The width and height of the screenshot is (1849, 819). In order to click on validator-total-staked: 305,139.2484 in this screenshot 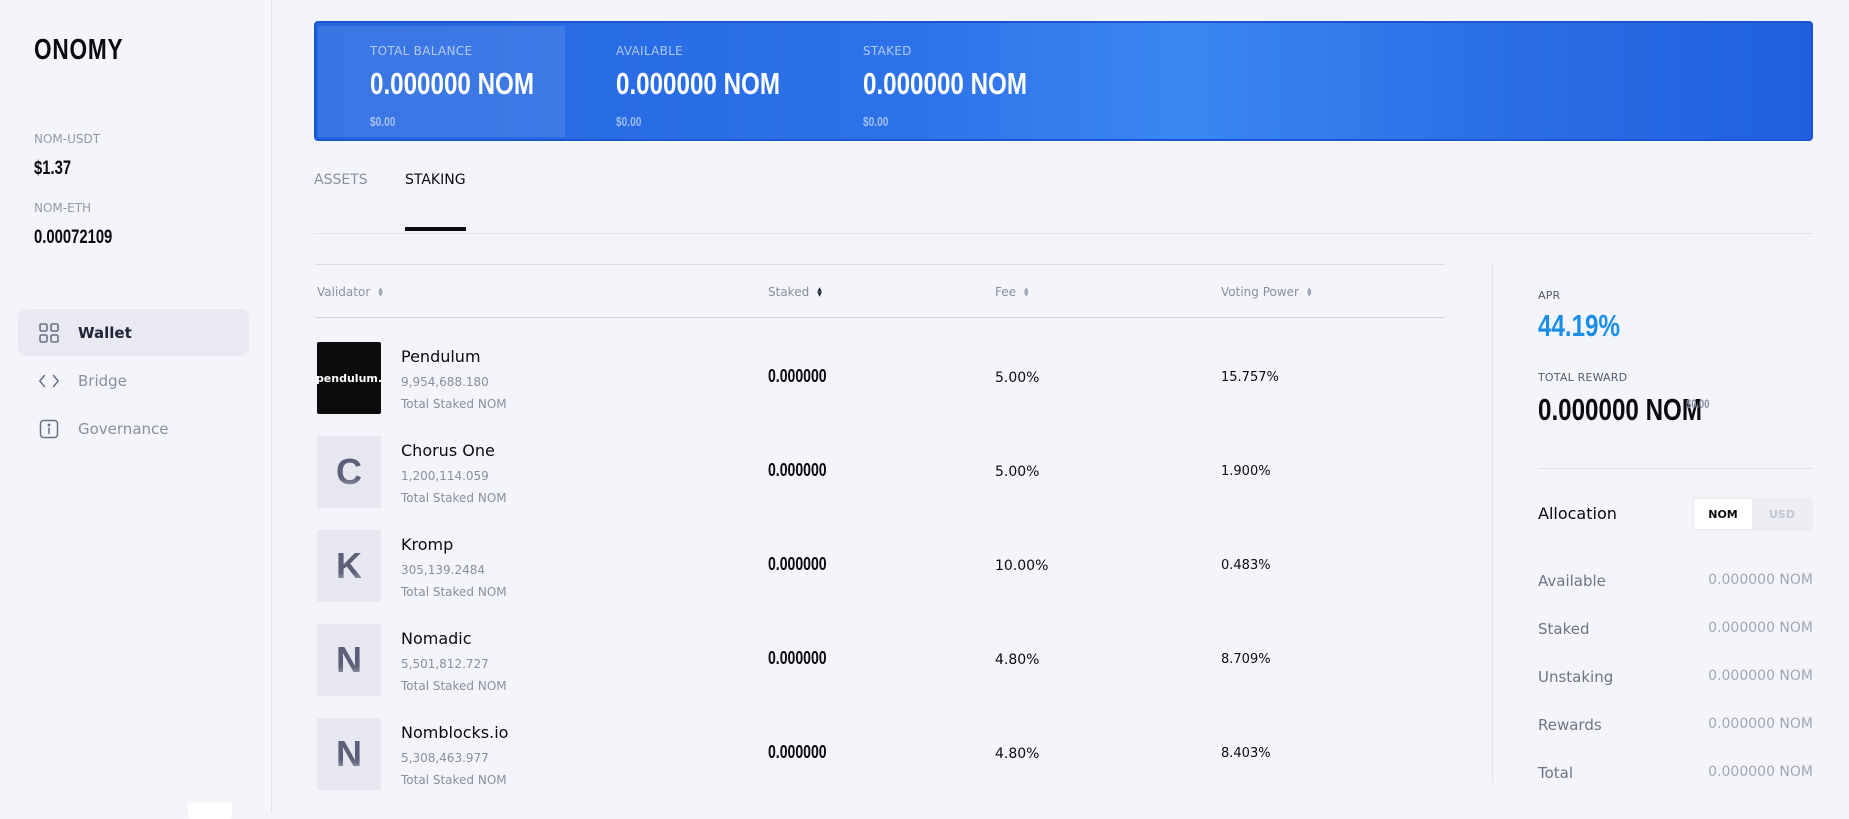, I will do `click(443, 570)`.